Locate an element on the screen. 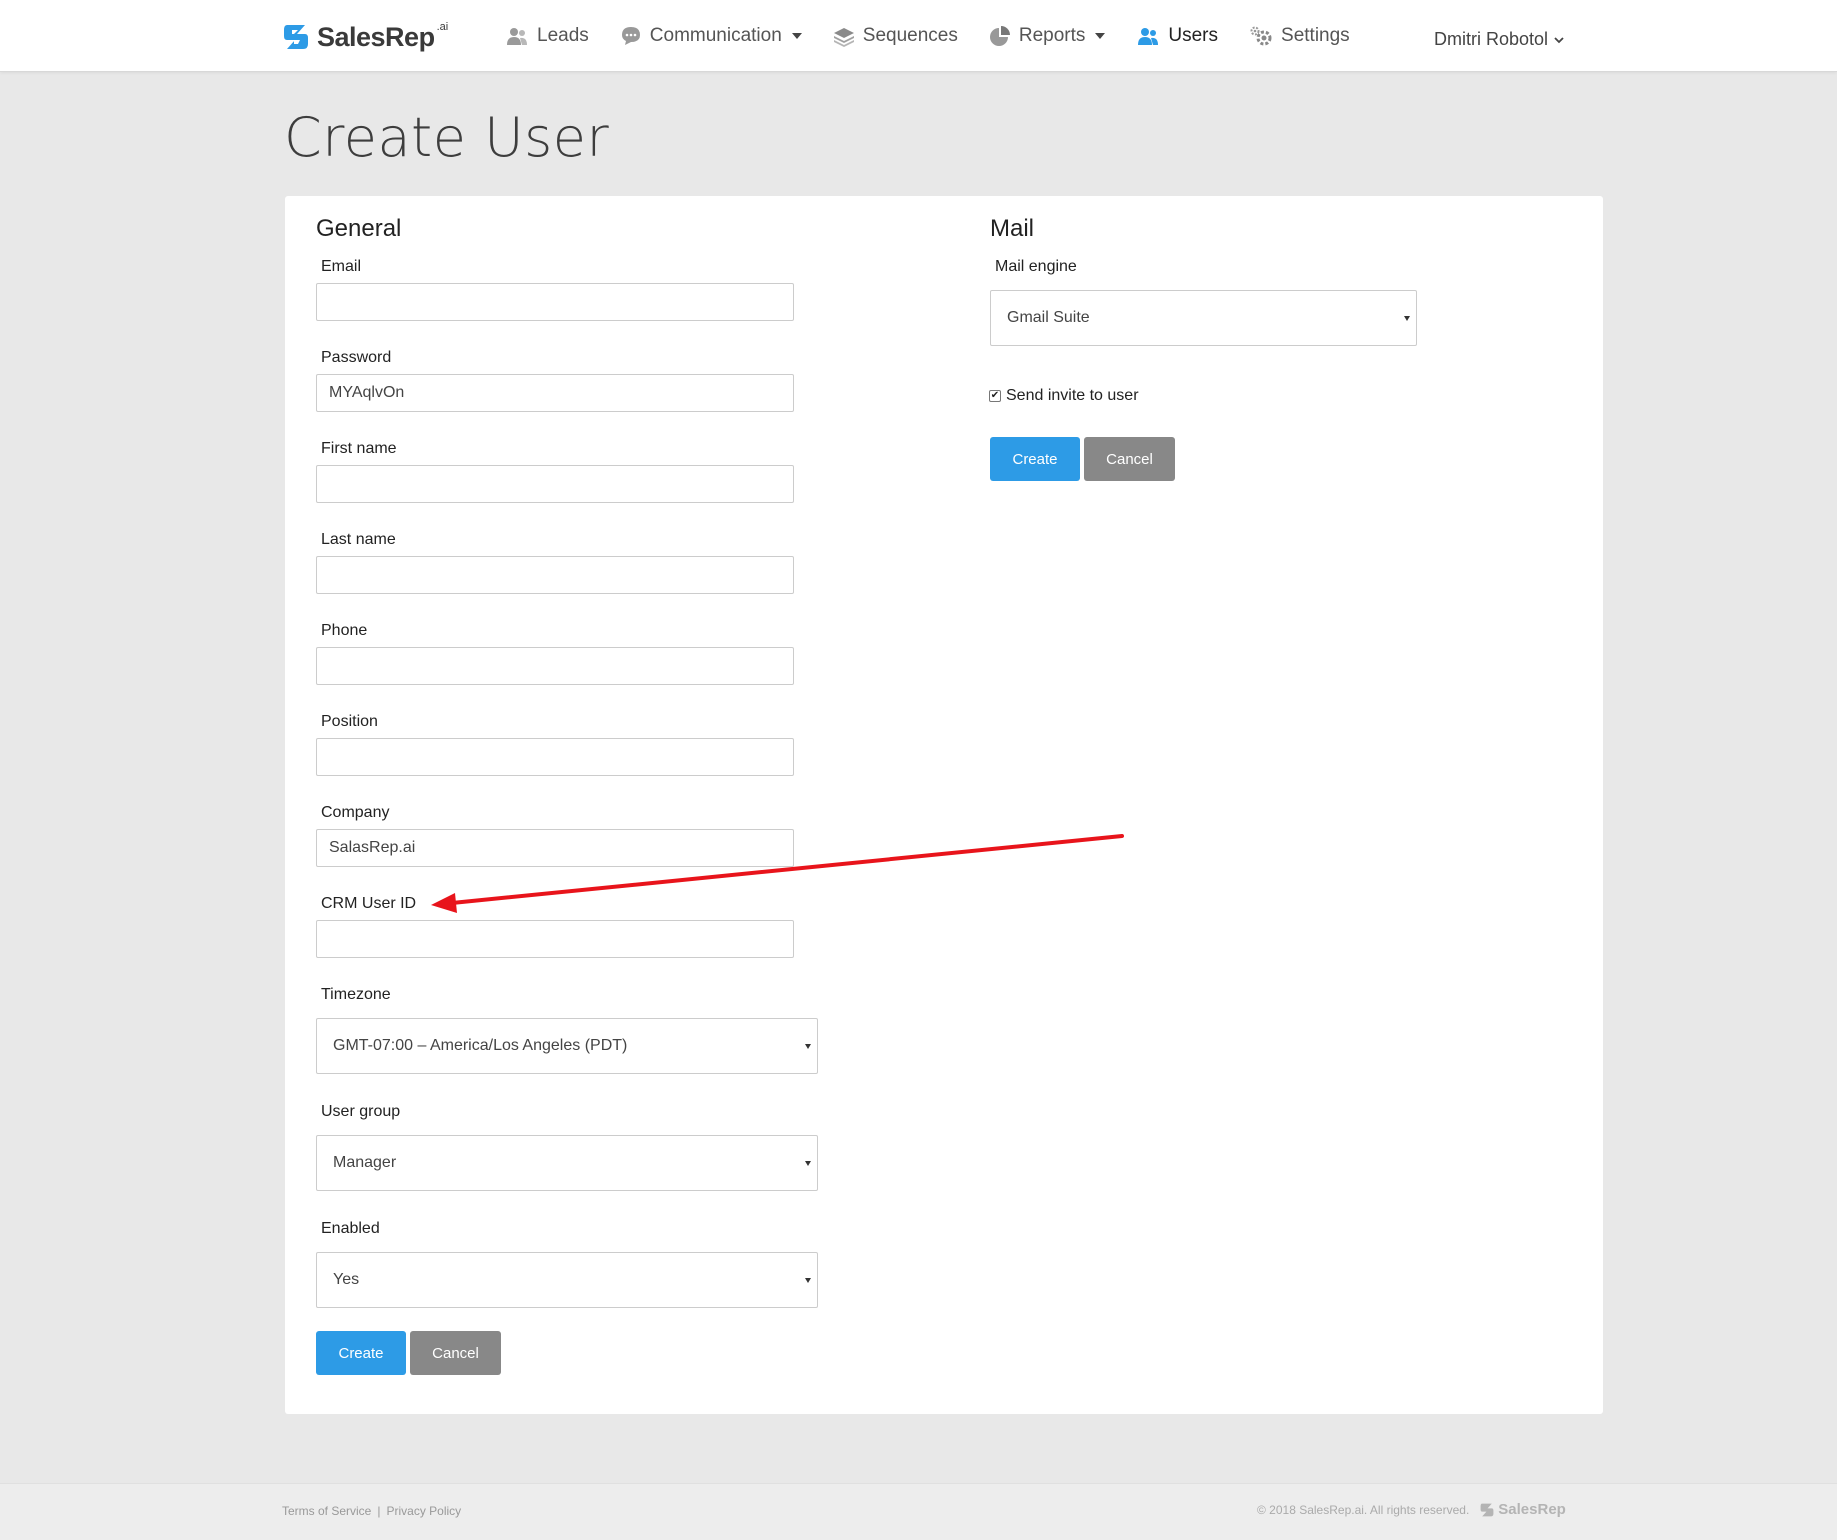 The height and width of the screenshot is (1540, 1837). company-label: Company is located at coordinates (355, 812).